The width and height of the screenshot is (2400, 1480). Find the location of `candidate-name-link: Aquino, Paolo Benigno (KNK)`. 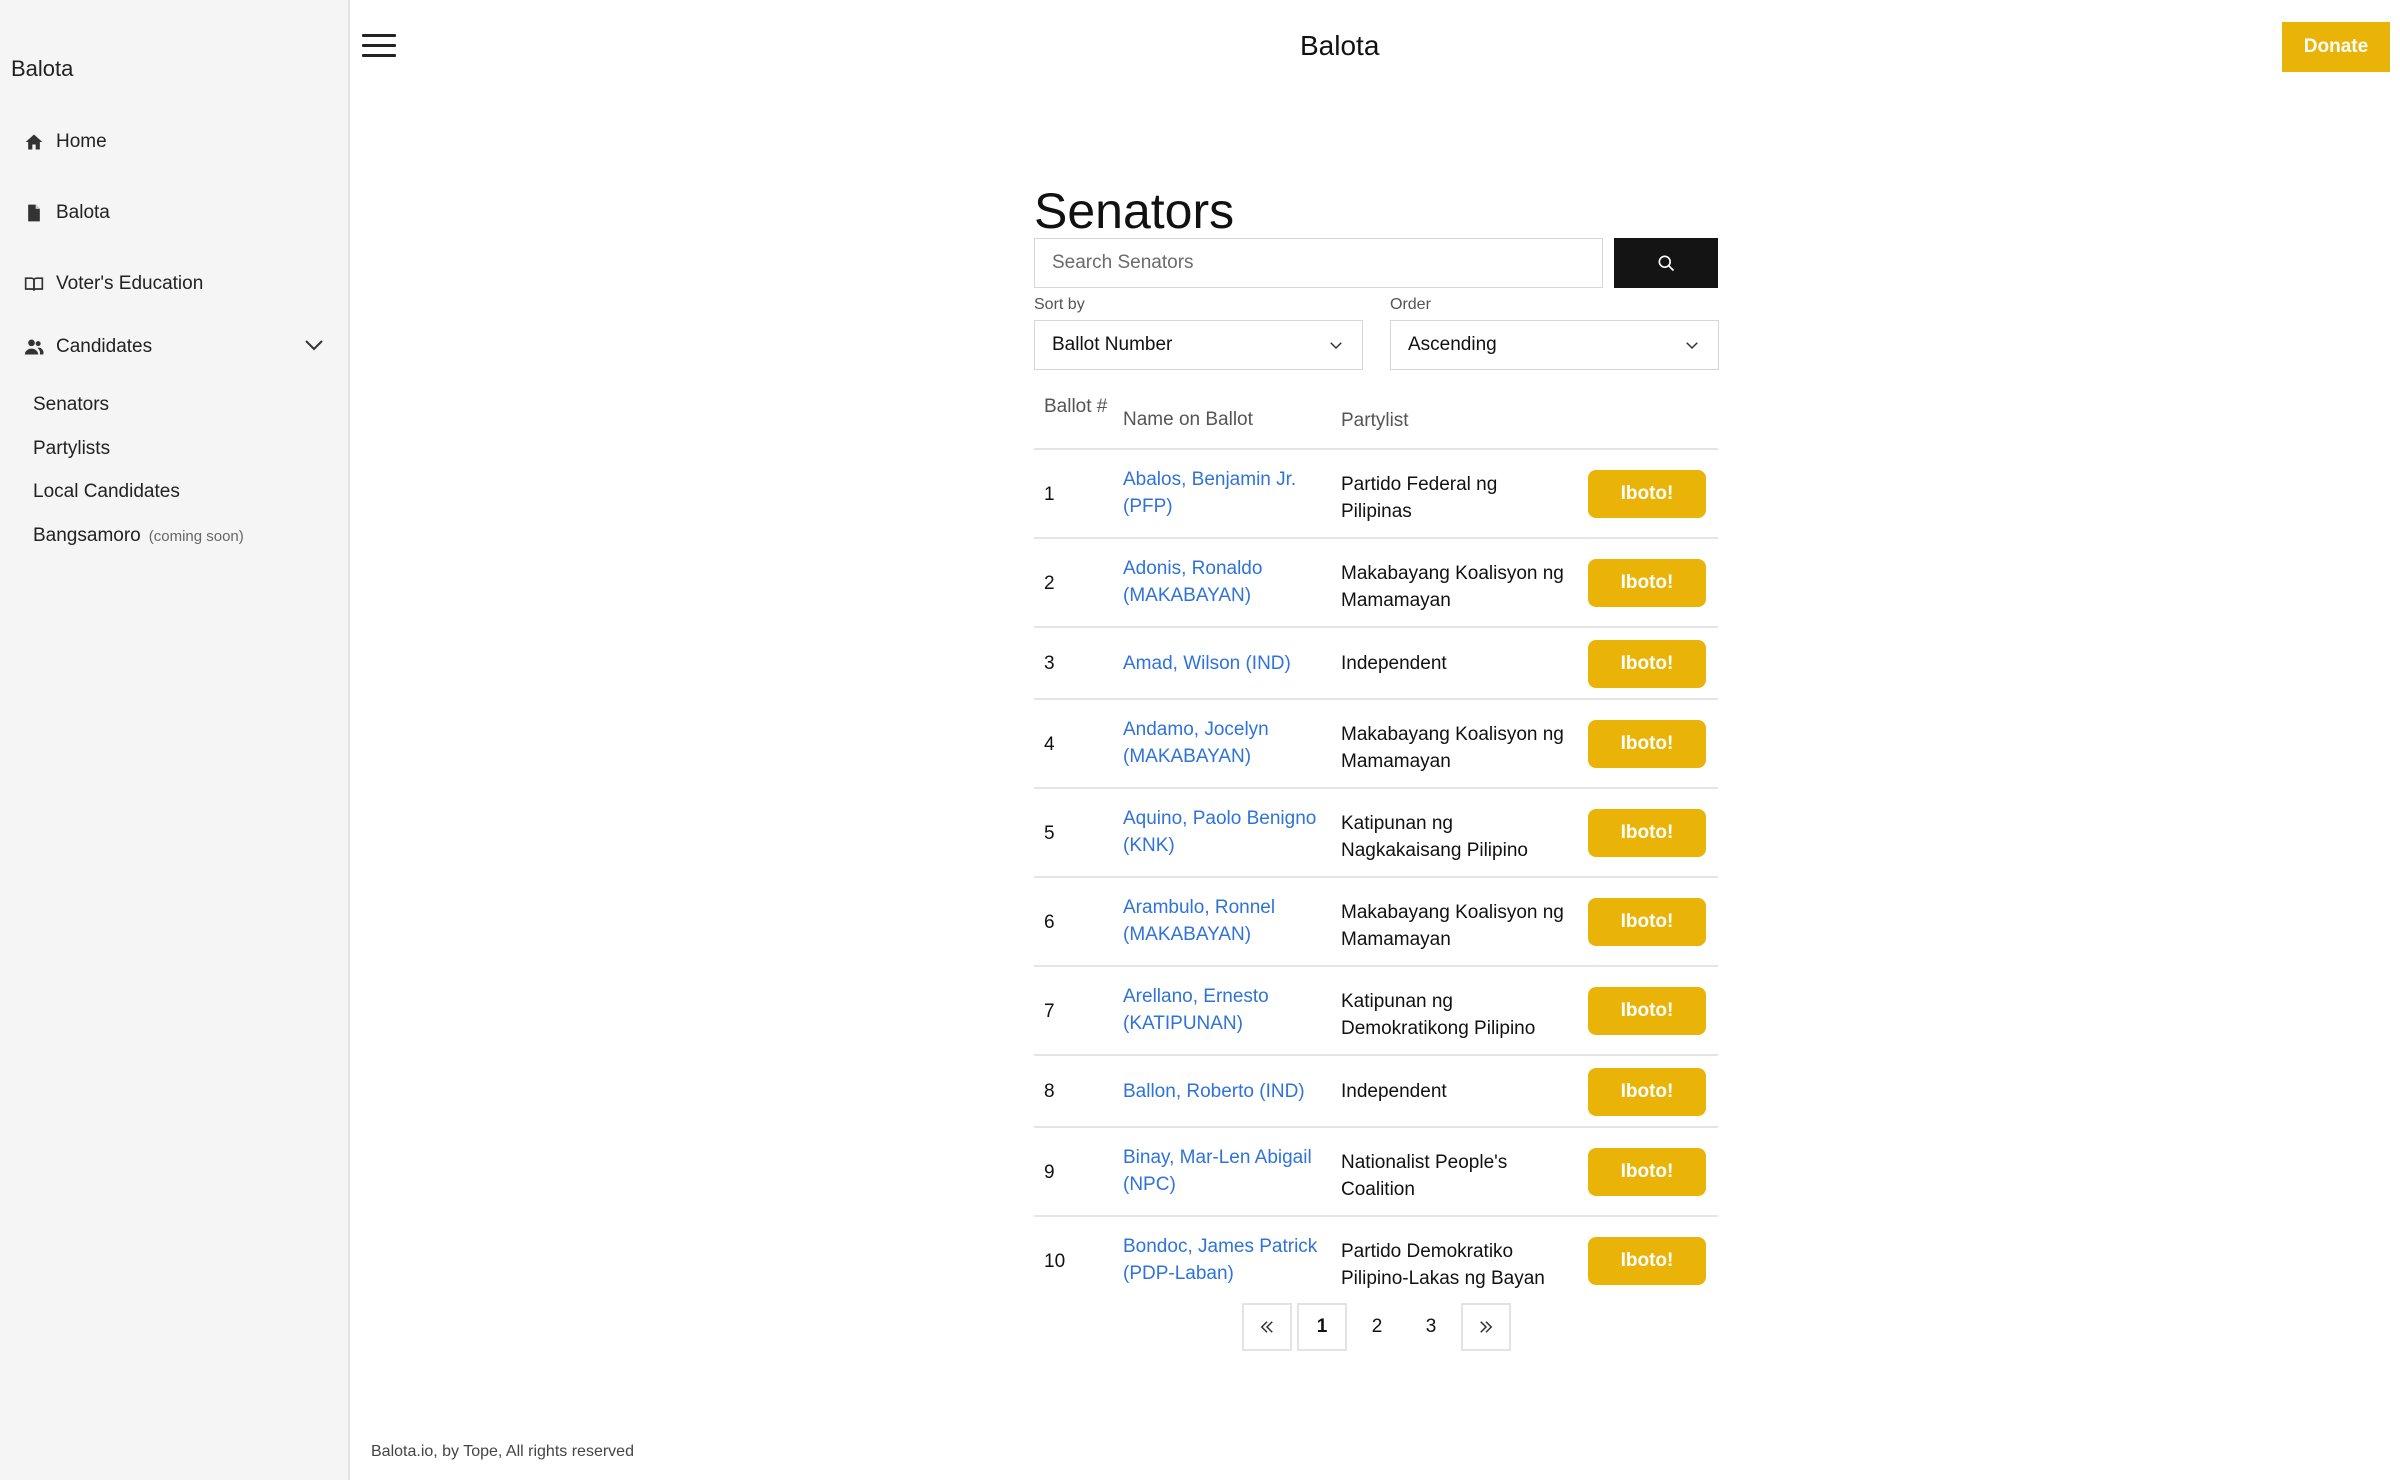

candidate-name-link: Aquino, Paolo Benigno (KNK) is located at coordinates (1228, 832).